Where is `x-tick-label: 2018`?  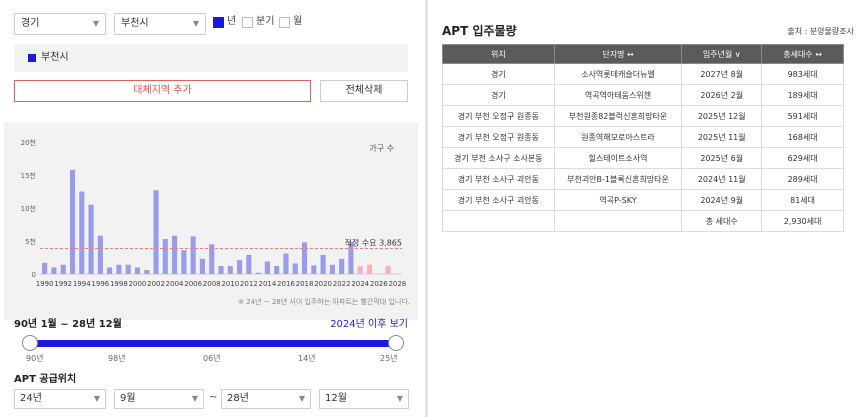
x-tick-label: 2018 is located at coordinates (305, 284).